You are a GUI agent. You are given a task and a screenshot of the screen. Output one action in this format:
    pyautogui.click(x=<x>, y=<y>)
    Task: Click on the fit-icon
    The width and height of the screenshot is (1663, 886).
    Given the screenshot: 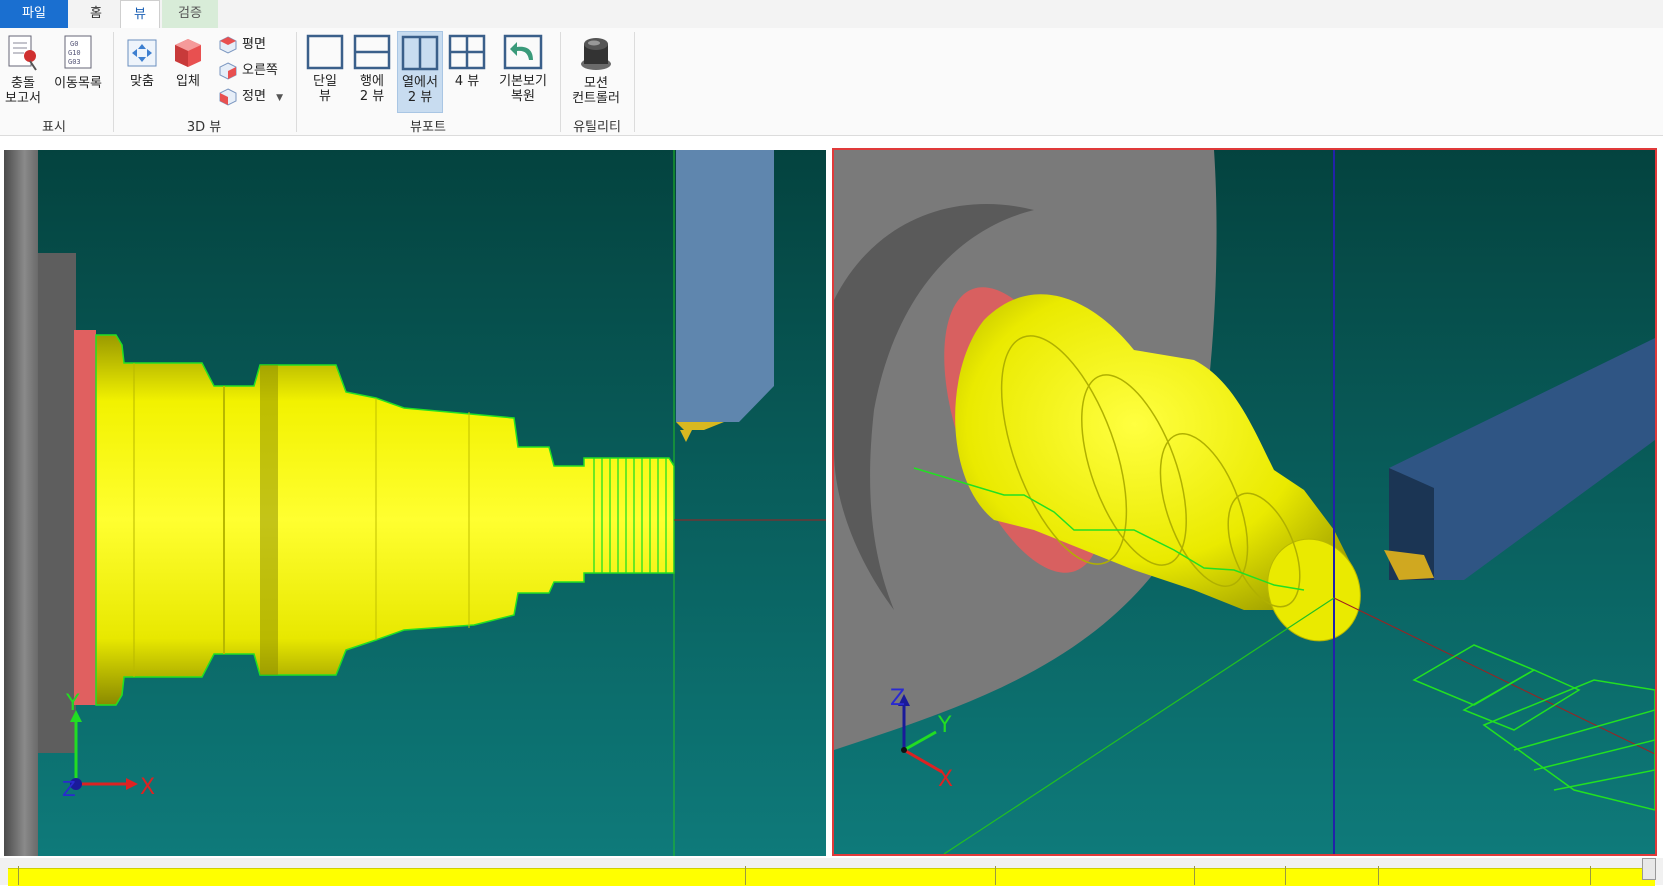 What is the action you would take?
    pyautogui.click(x=142, y=53)
    